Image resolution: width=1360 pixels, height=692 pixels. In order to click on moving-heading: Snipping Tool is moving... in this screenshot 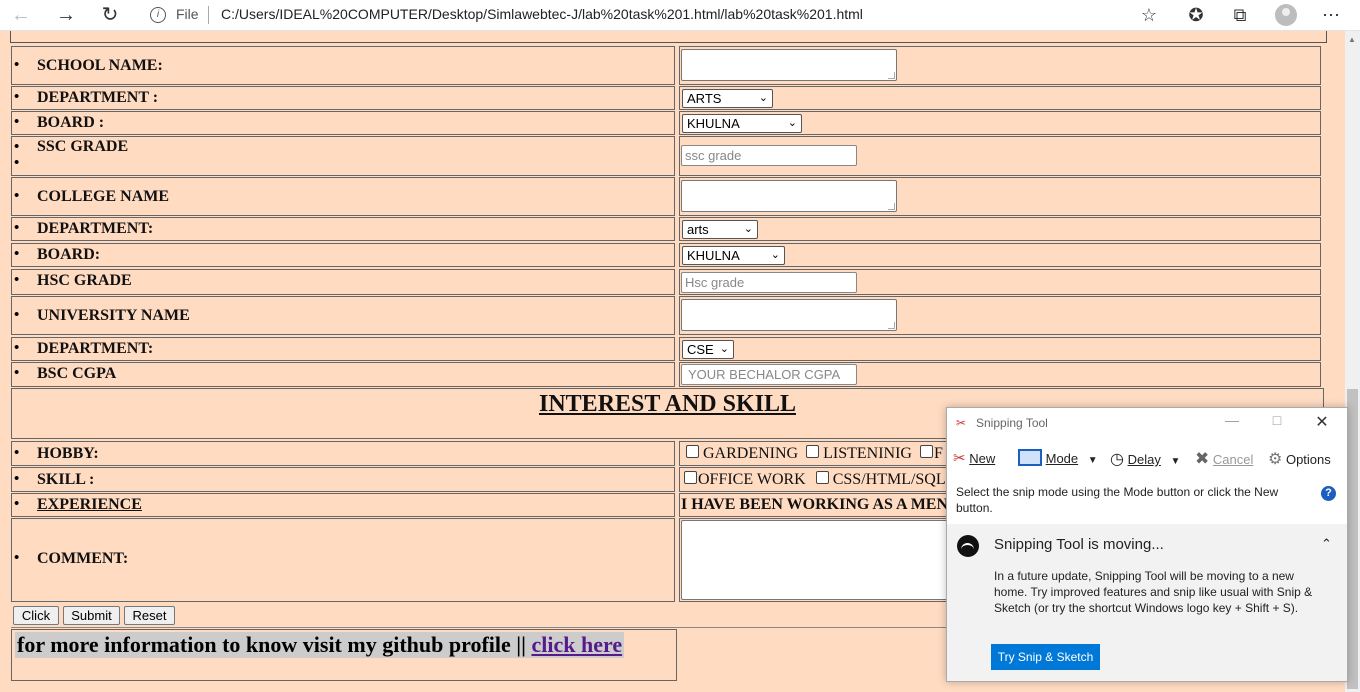, I will do `click(1079, 544)`.